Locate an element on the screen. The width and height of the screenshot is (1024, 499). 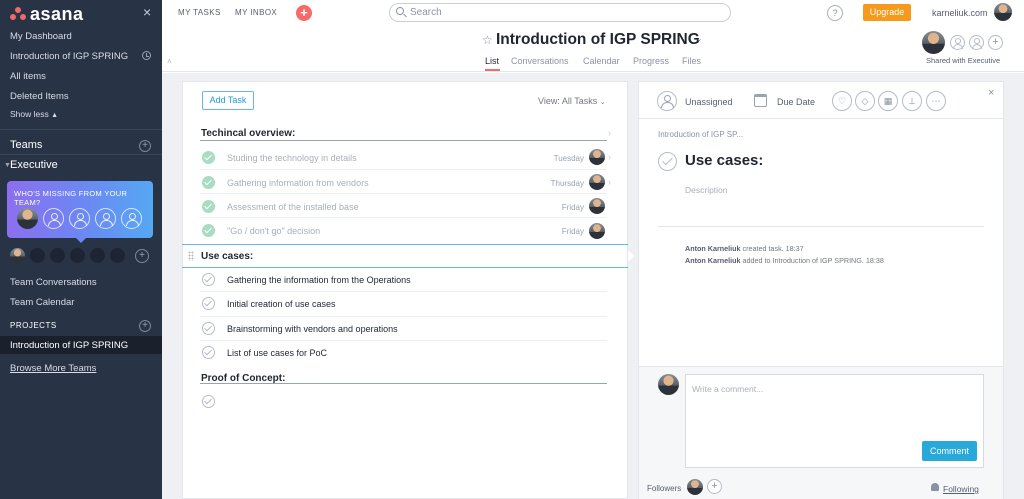
heart-icon: ♡ is located at coordinates (842, 101).